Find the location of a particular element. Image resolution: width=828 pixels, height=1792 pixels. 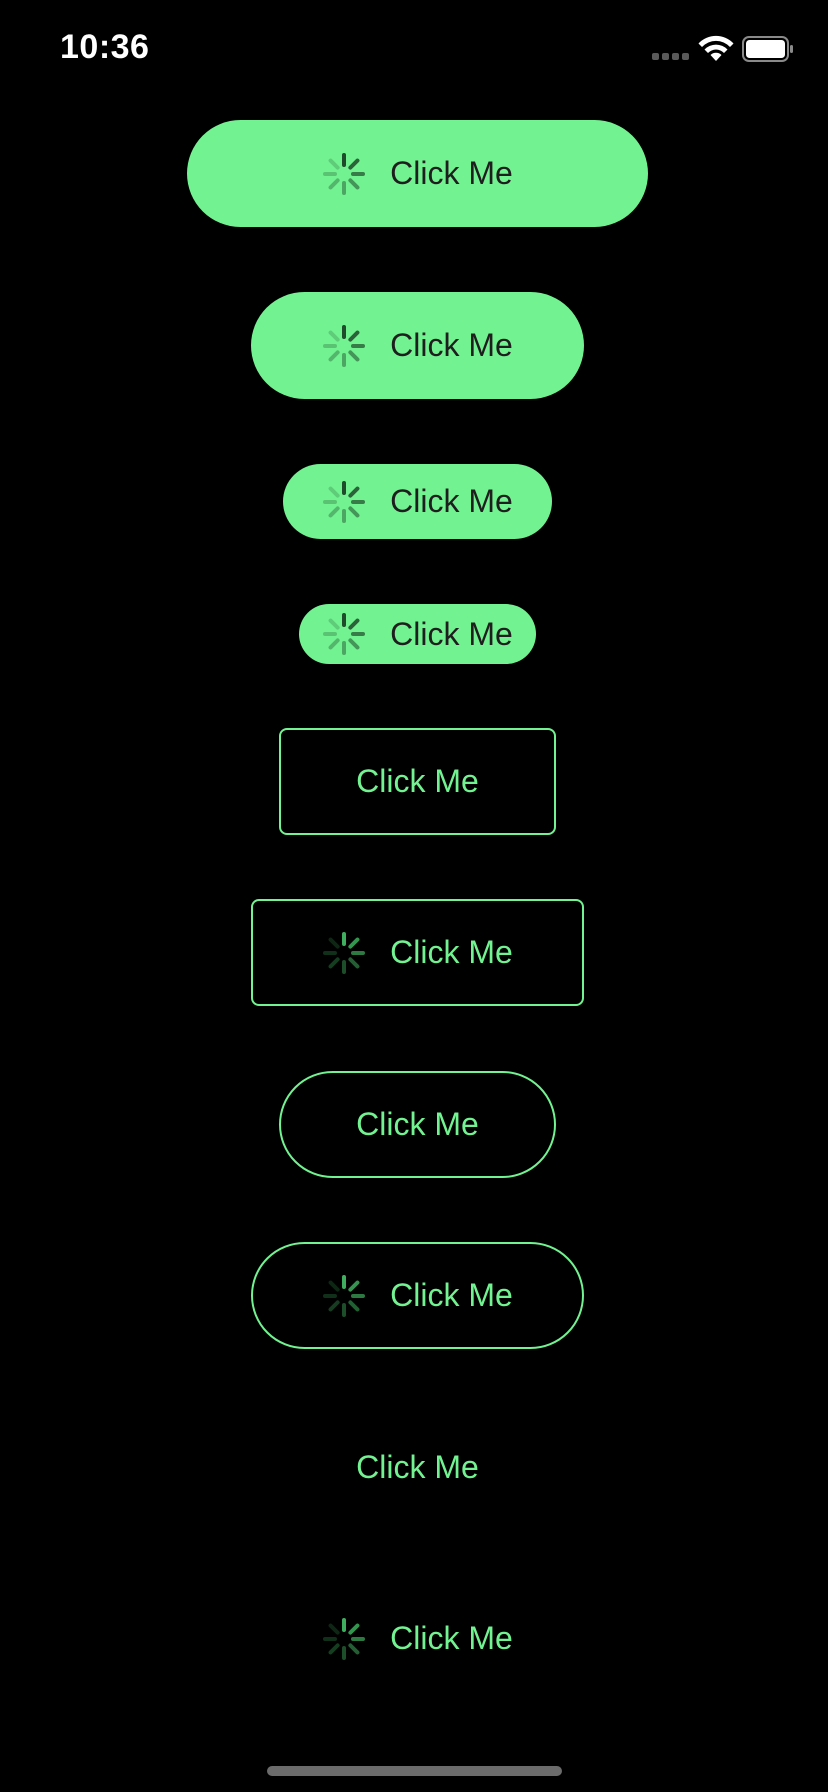

click-me-button-outlined-pill: Click Me is located at coordinates (417, 1124).